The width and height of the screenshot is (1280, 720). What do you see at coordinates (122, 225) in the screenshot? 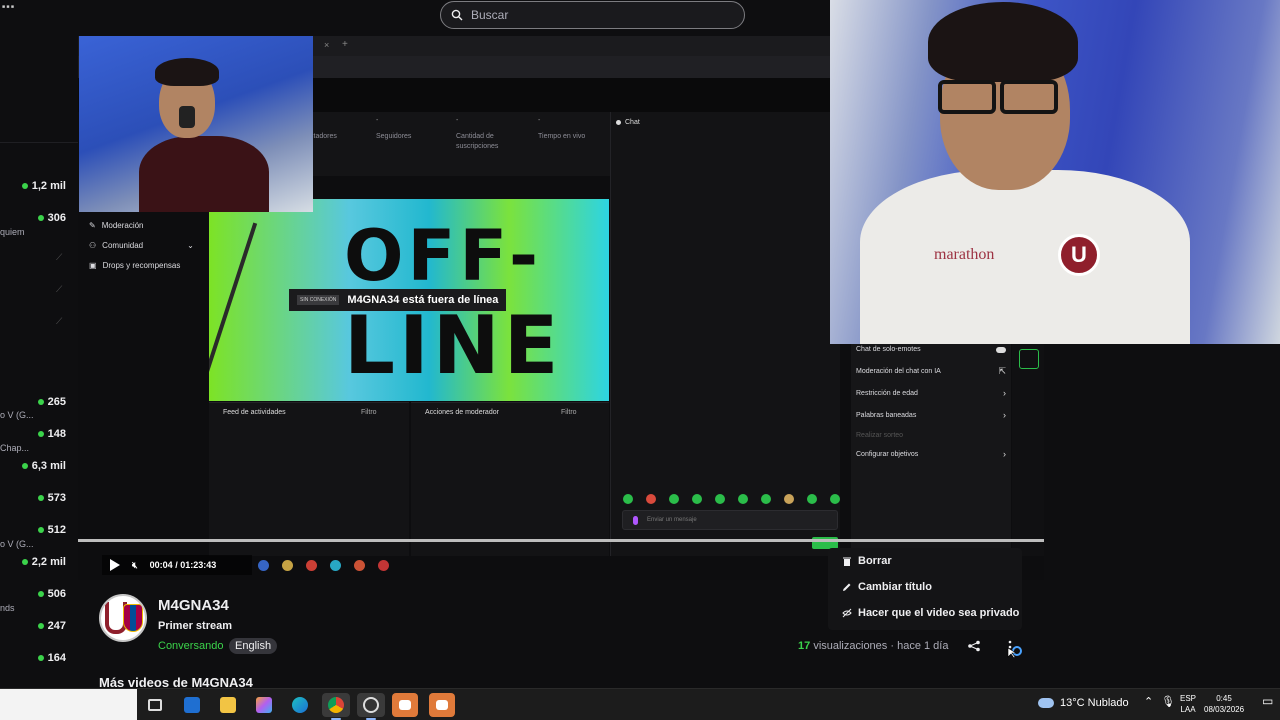
I see `menu-text: Moderación` at bounding box center [122, 225].